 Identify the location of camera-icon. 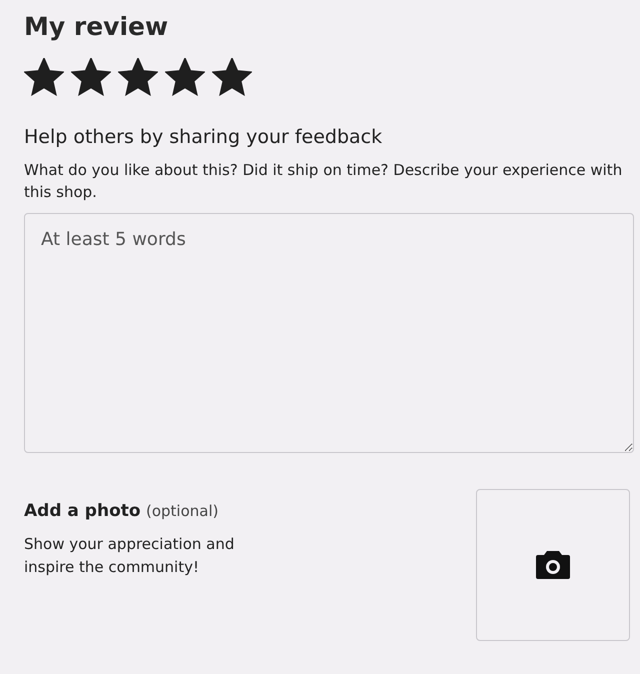
(553, 565).